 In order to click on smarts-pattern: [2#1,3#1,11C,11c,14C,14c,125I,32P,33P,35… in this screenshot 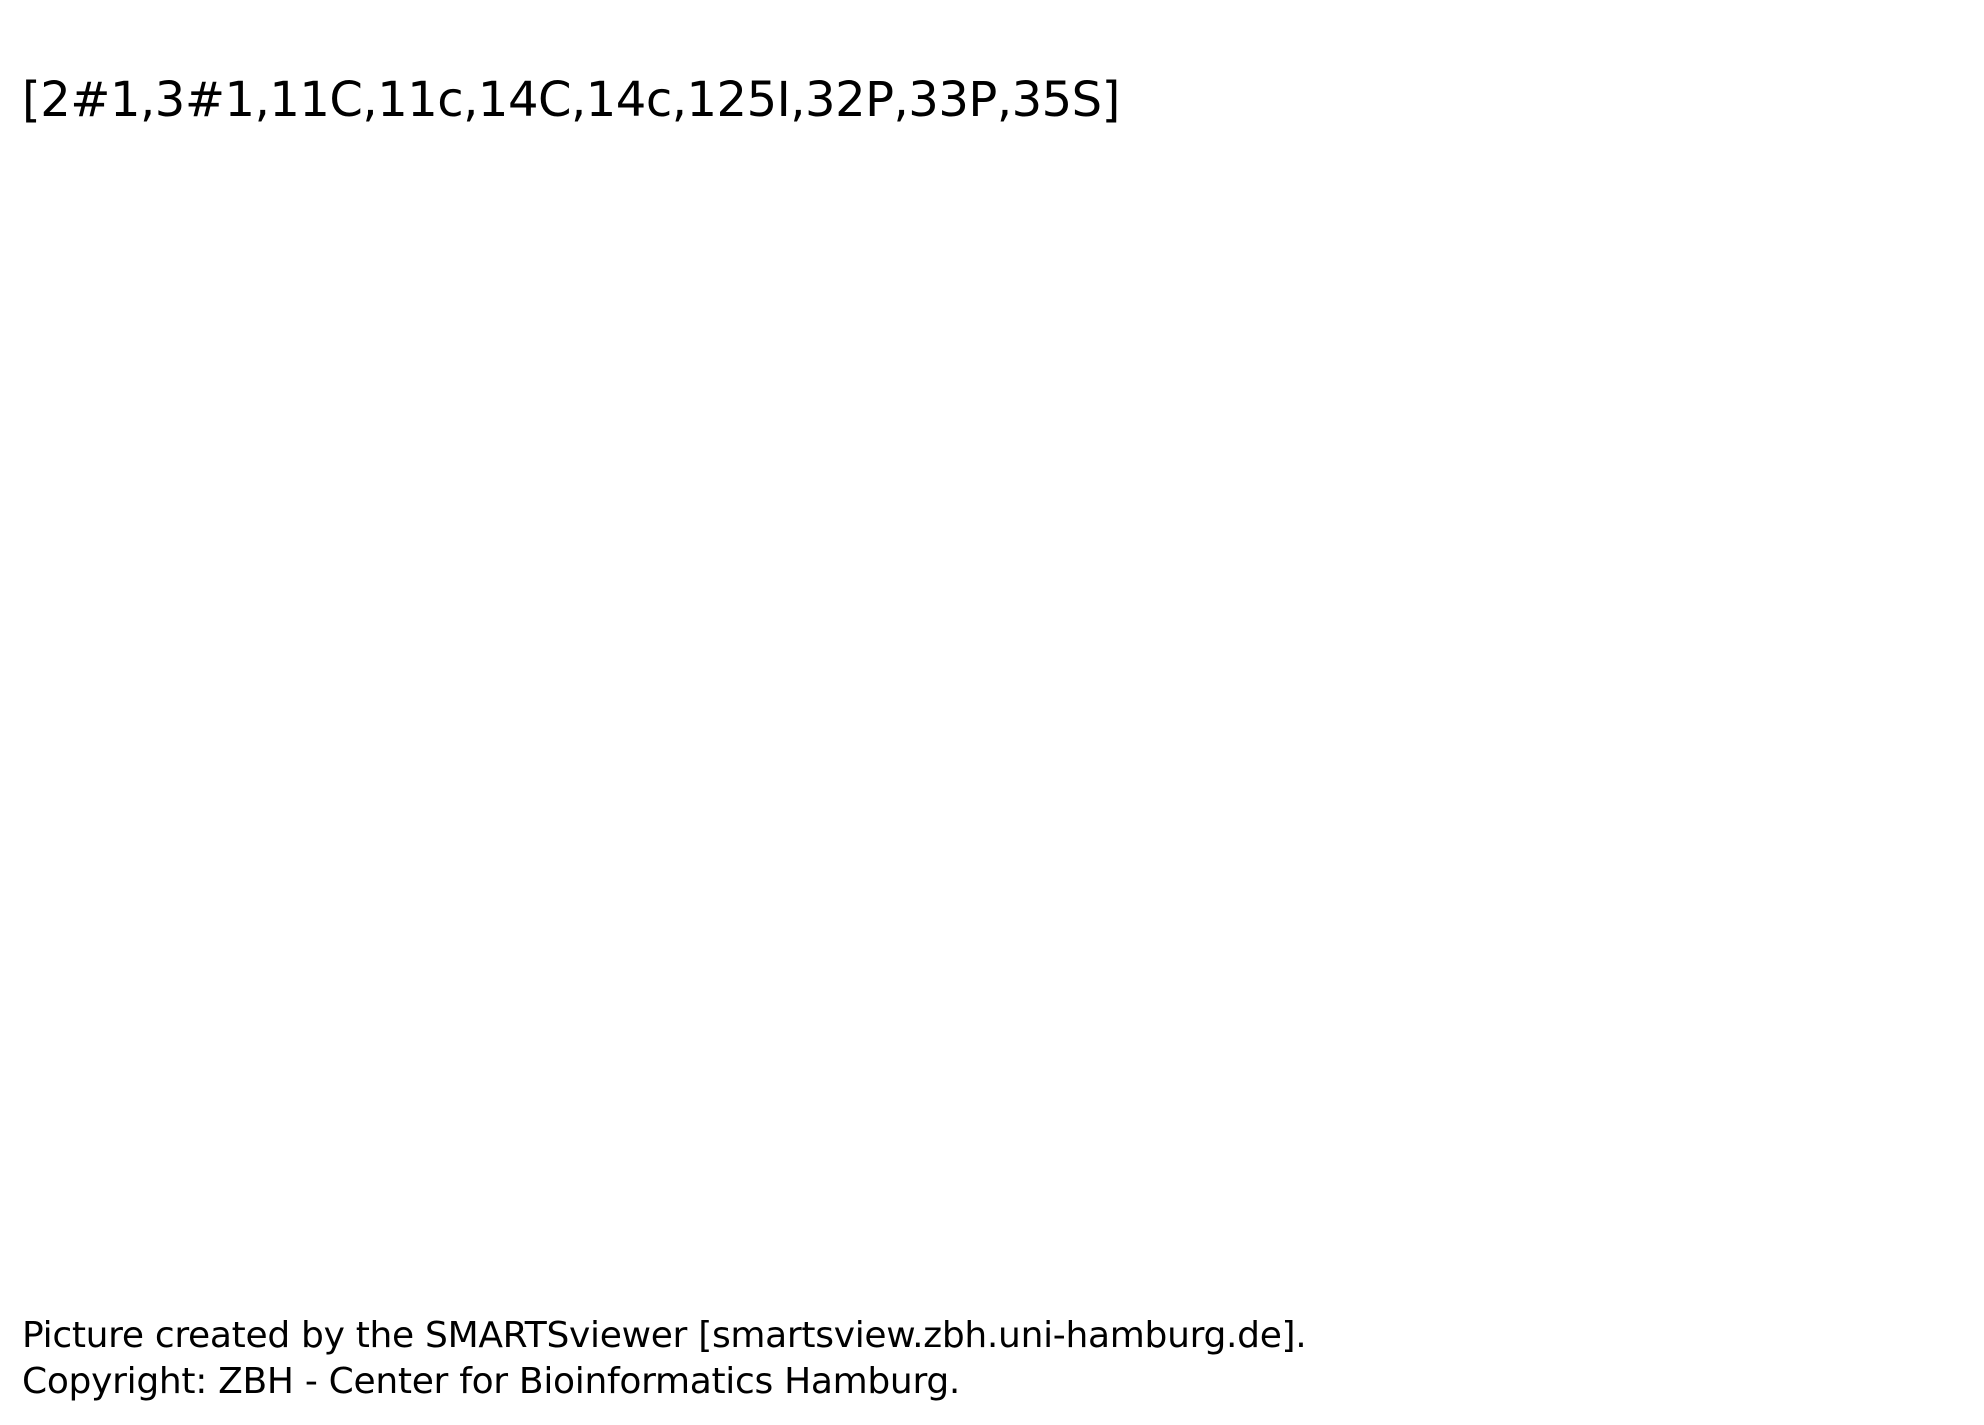, I will do `click(571, 100)`.